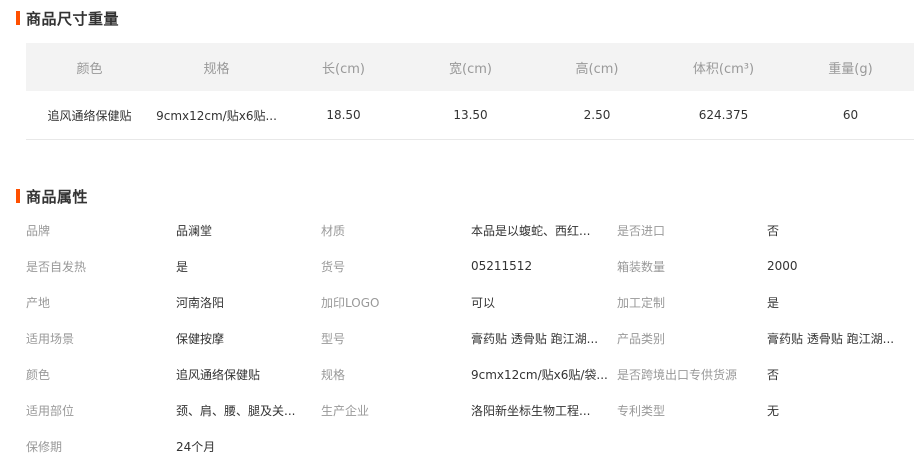 This screenshot has height=471, width=921. I want to click on attr-value-customization: 是, so click(773, 302).